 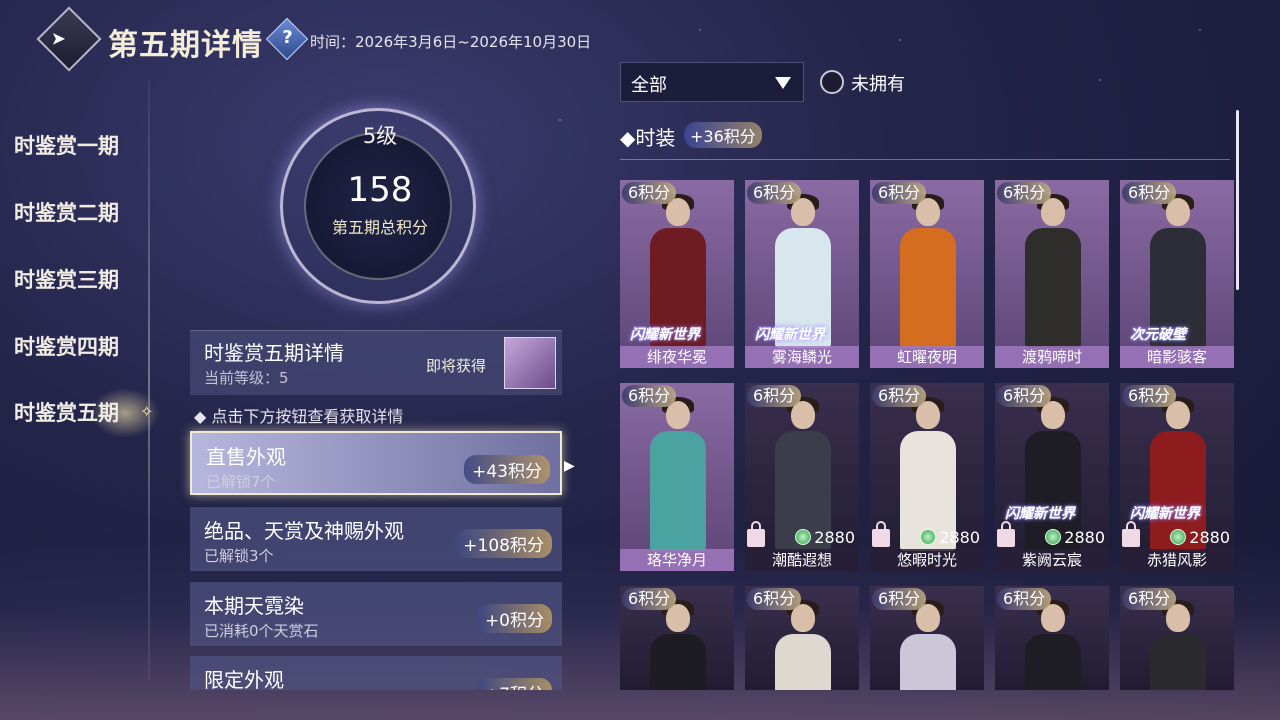 I want to click on page-title: 第五期详情, so click(x=185, y=45).